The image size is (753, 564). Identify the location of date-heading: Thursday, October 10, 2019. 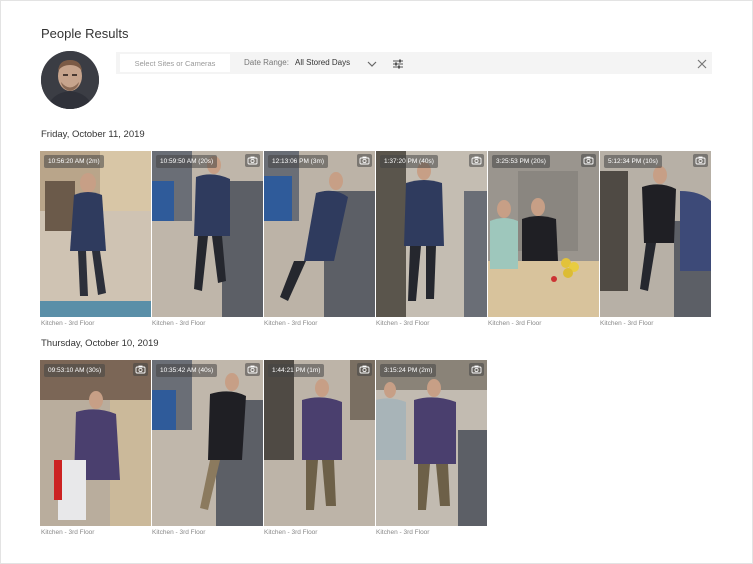
(100, 343).